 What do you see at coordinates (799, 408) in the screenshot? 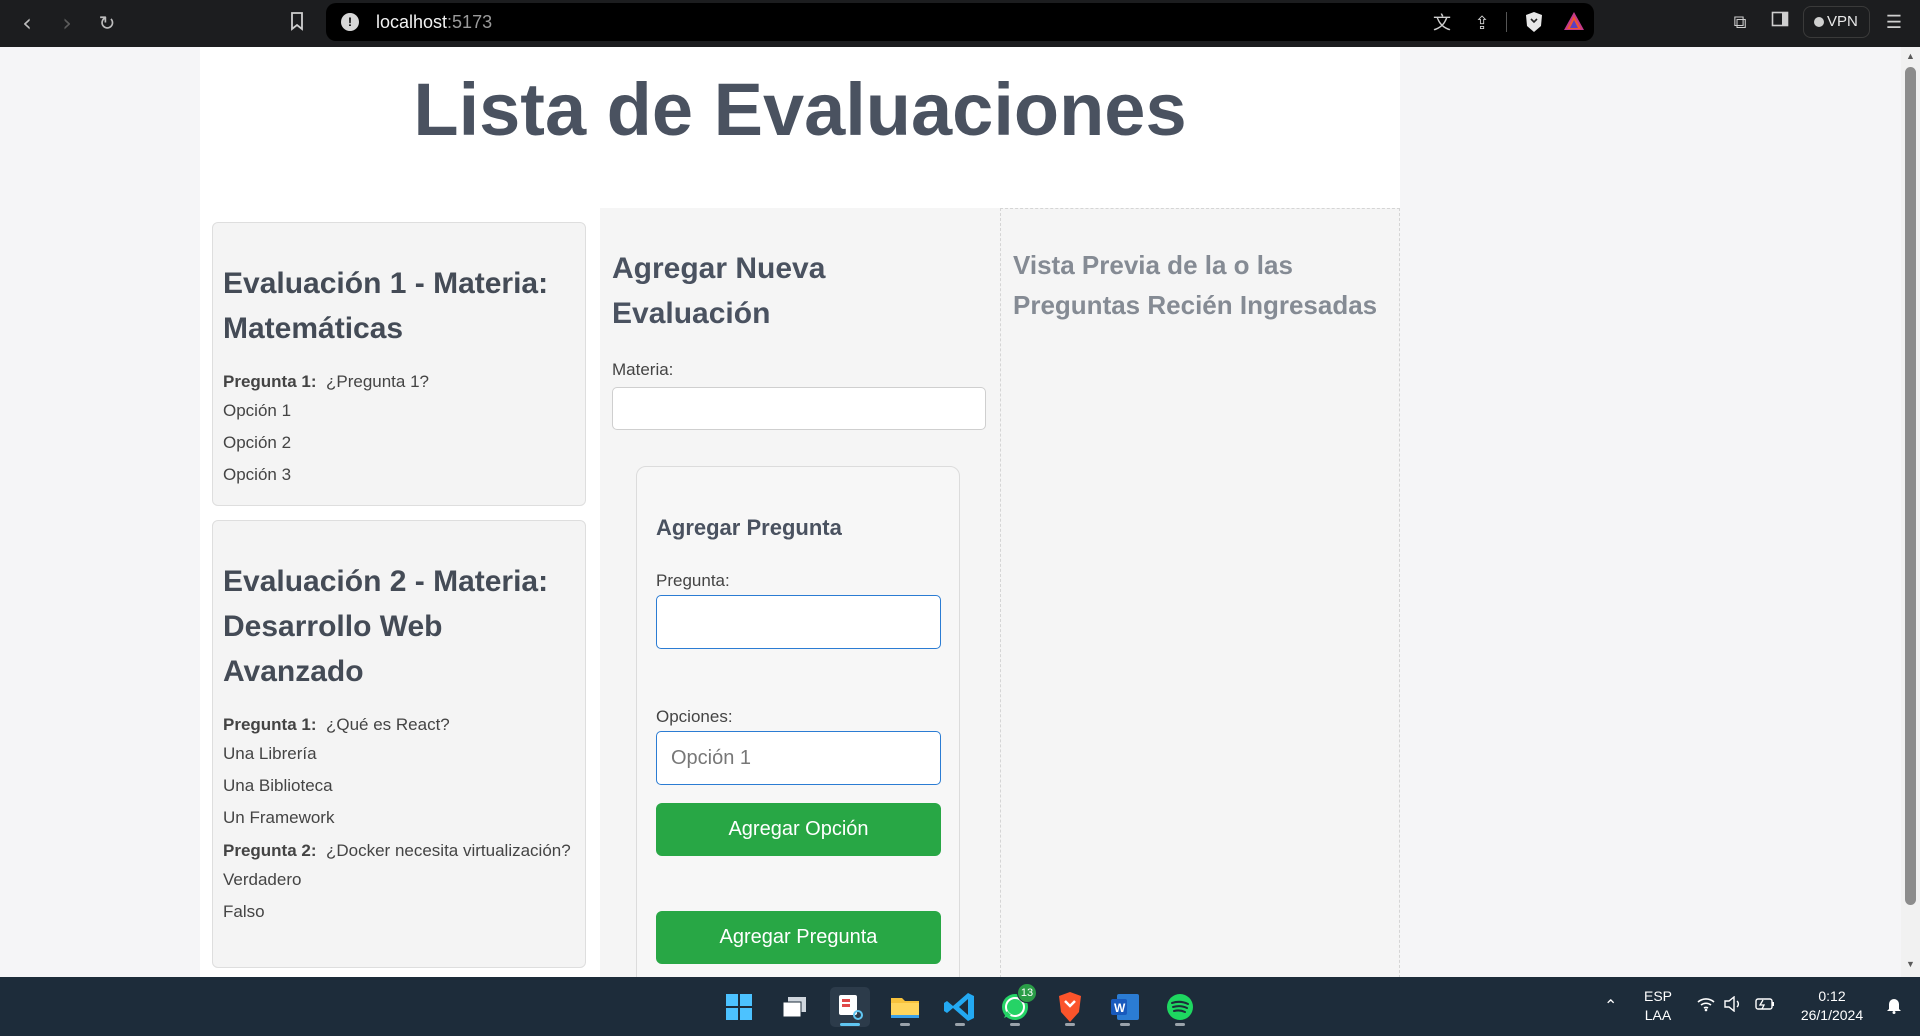
I see `materia-input` at bounding box center [799, 408].